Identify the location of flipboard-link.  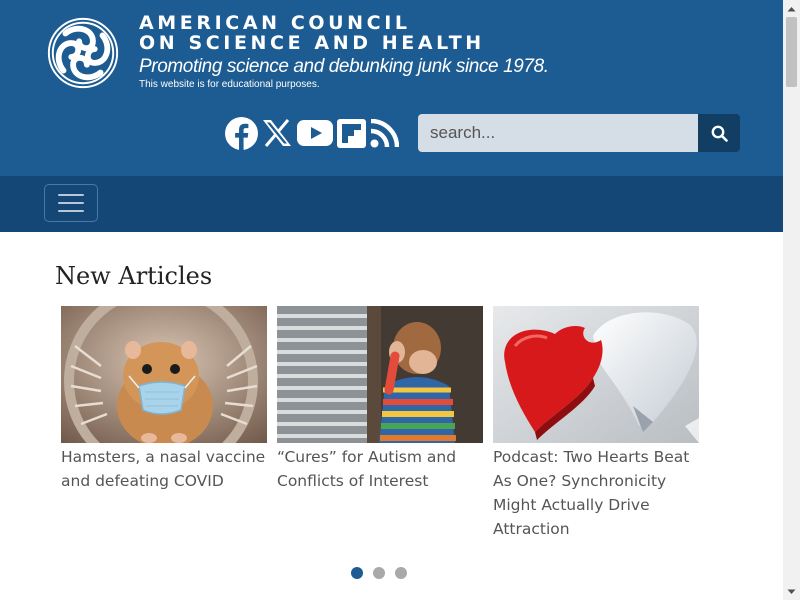
(351, 133).